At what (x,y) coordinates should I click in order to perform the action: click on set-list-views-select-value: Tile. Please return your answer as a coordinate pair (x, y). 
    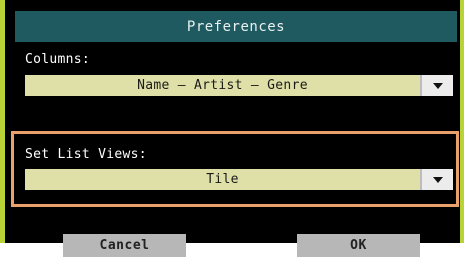
    Looking at the image, I should click on (222, 179).